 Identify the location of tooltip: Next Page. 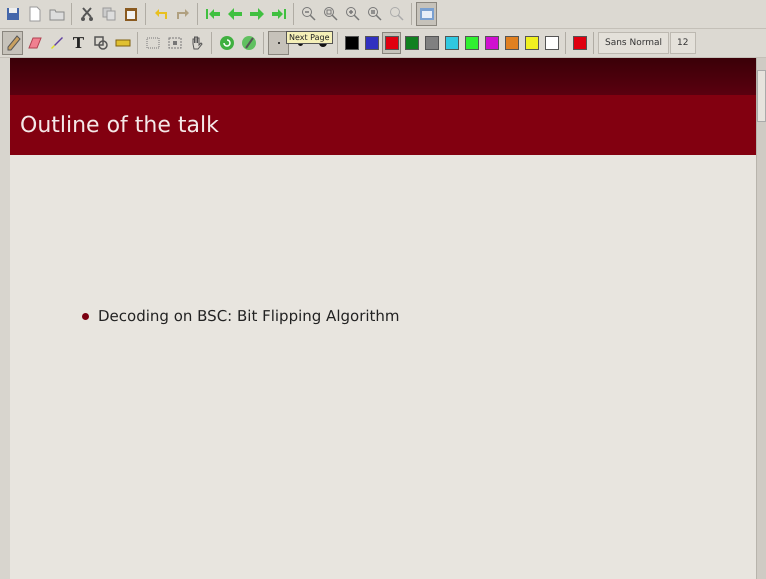
(309, 37).